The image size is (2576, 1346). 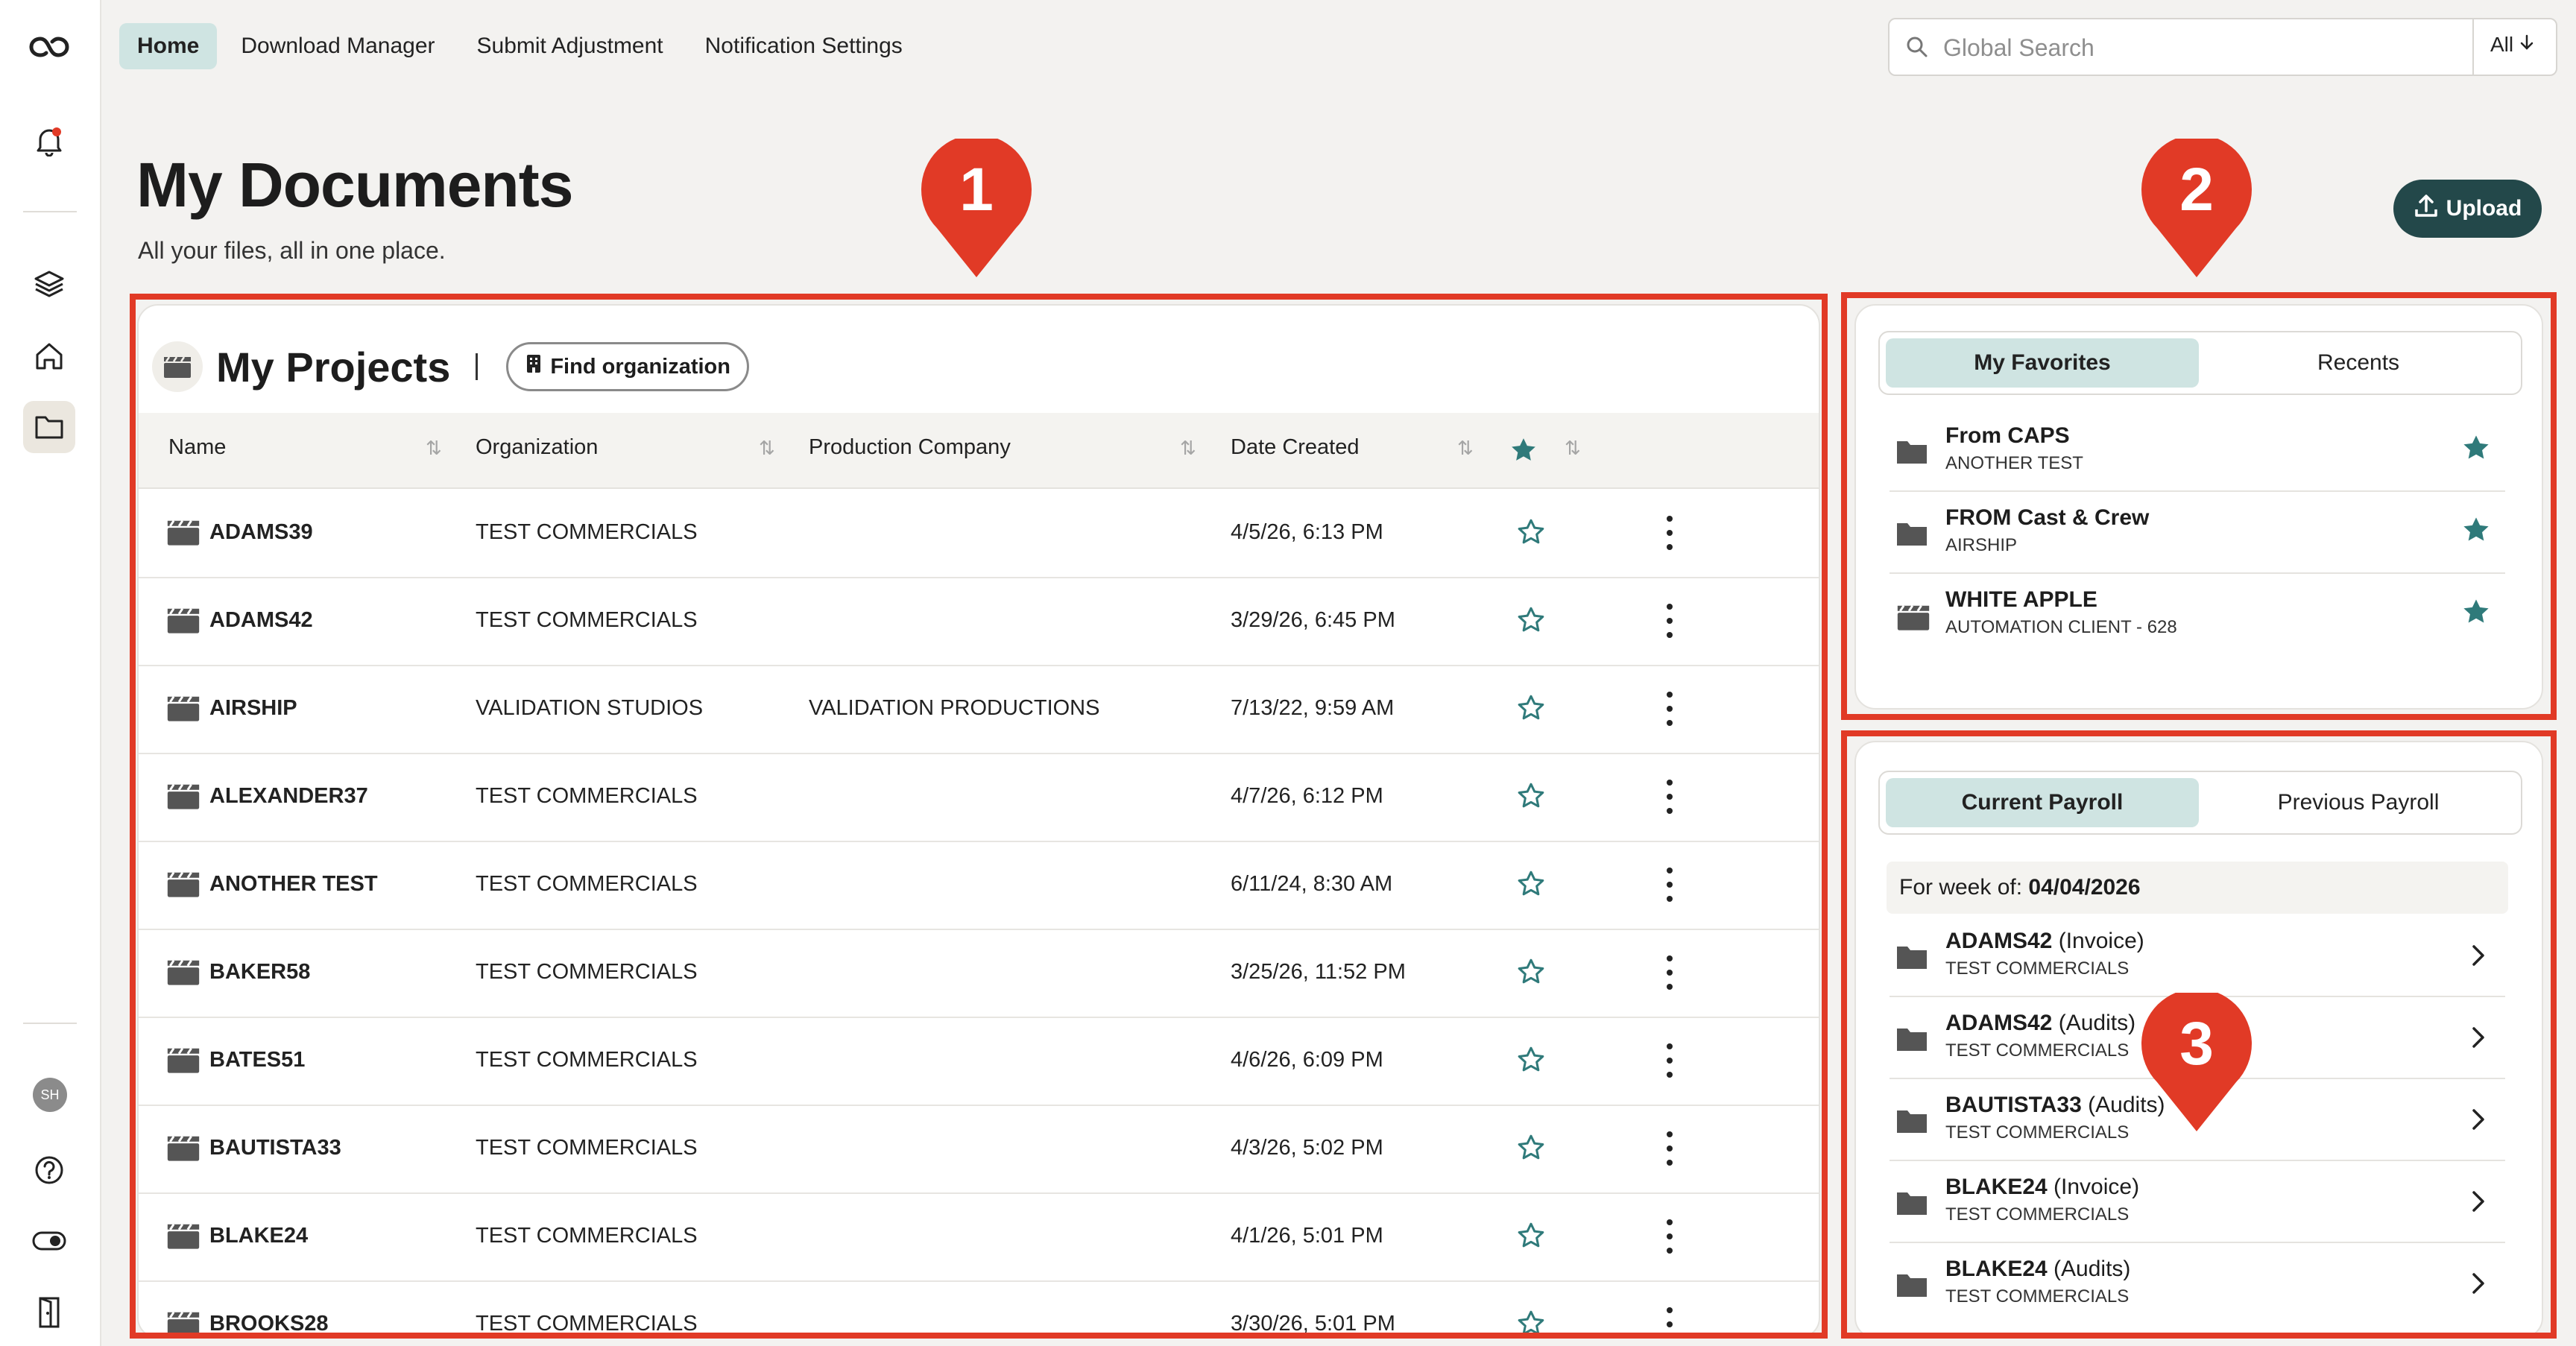 What do you see at coordinates (2197, 1202) in the screenshot?
I see `payroll-item: BLAKE24 (Invoice) TEST COMMERCIALS` at bounding box center [2197, 1202].